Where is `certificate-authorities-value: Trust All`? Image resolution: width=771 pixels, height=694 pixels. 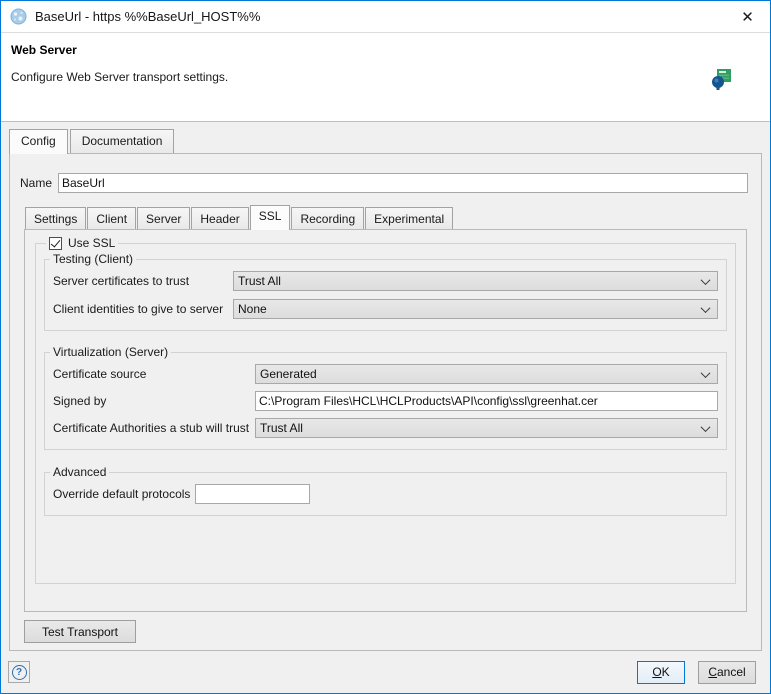 certificate-authorities-value: Trust All is located at coordinates (281, 428).